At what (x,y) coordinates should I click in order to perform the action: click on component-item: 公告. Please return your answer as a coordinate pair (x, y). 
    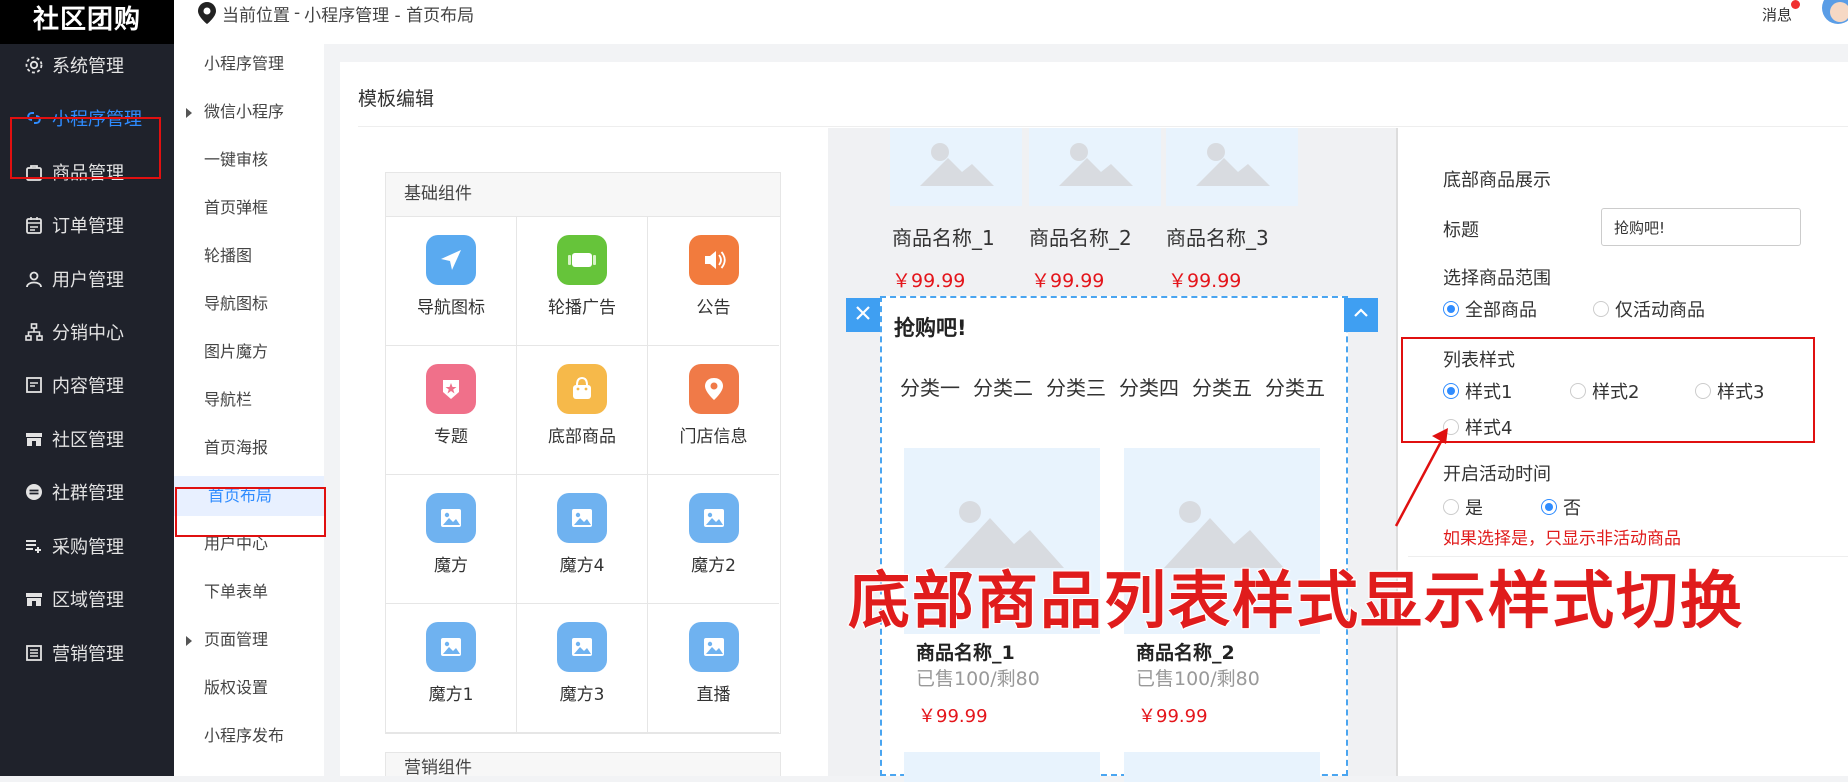
    Looking at the image, I should click on (713, 281).